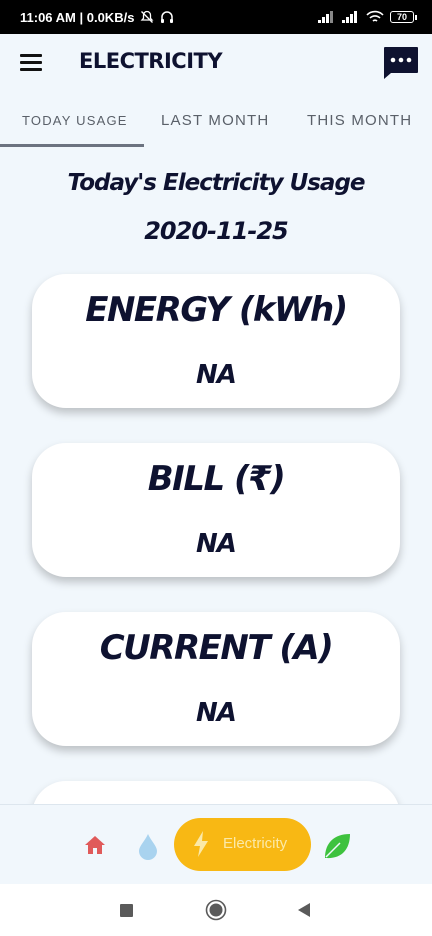 Image resolution: width=432 pixels, height=936 pixels. I want to click on usage-heading: Today's Electricity Usage, so click(216, 183).